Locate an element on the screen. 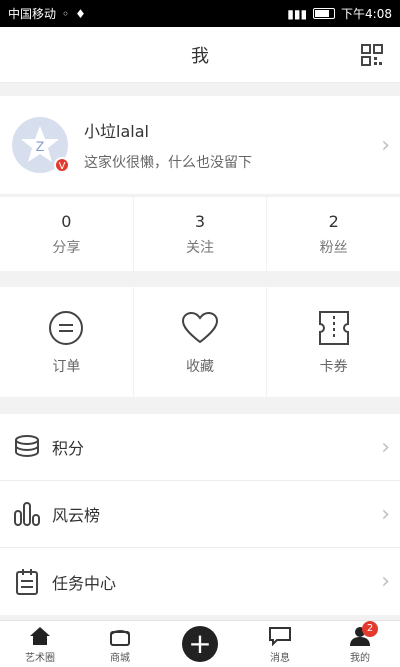  orders-button: 订单 is located at coordinates (67, 342).